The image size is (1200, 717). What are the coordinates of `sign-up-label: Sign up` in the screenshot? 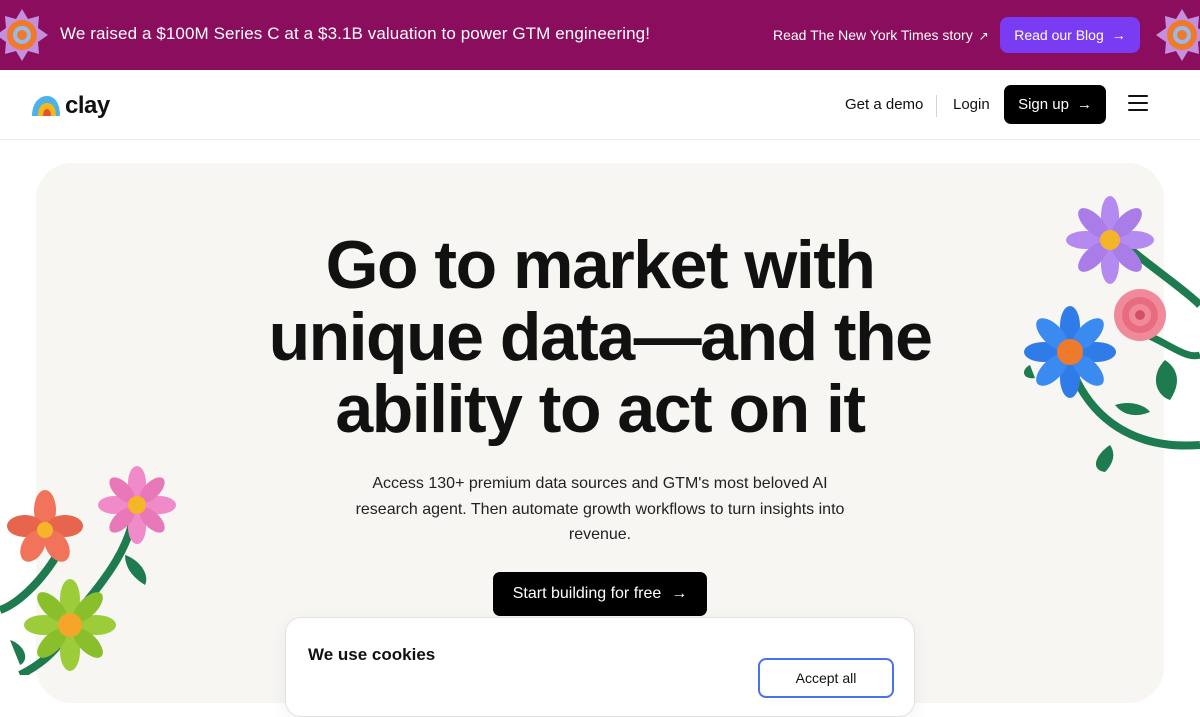 It's located at (1043, 104).